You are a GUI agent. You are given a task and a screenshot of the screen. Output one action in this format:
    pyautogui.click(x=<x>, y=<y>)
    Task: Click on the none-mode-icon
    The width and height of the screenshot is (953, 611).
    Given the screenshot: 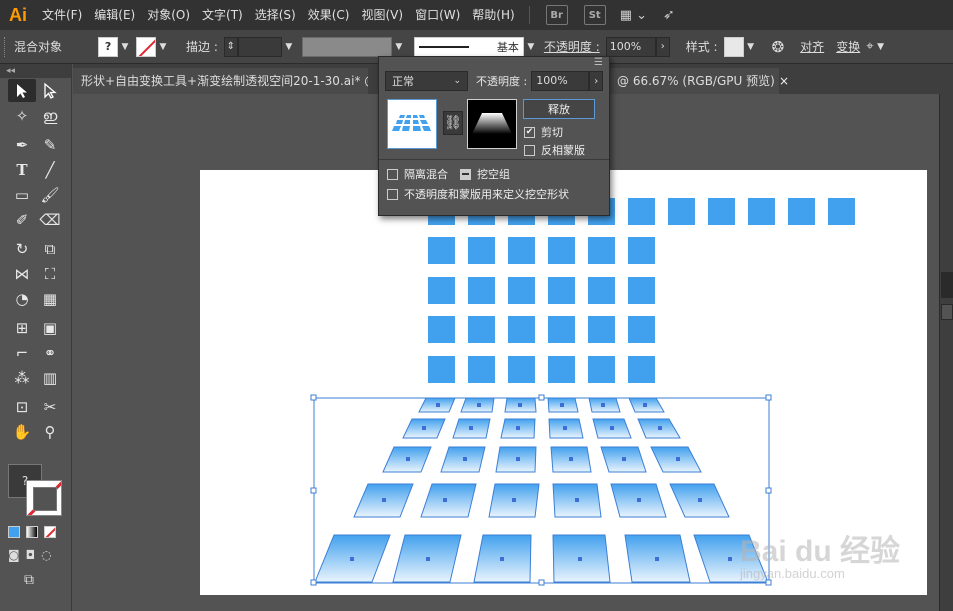 What is the action you would take?
    pyautogui.click(x=50, y=532)
    